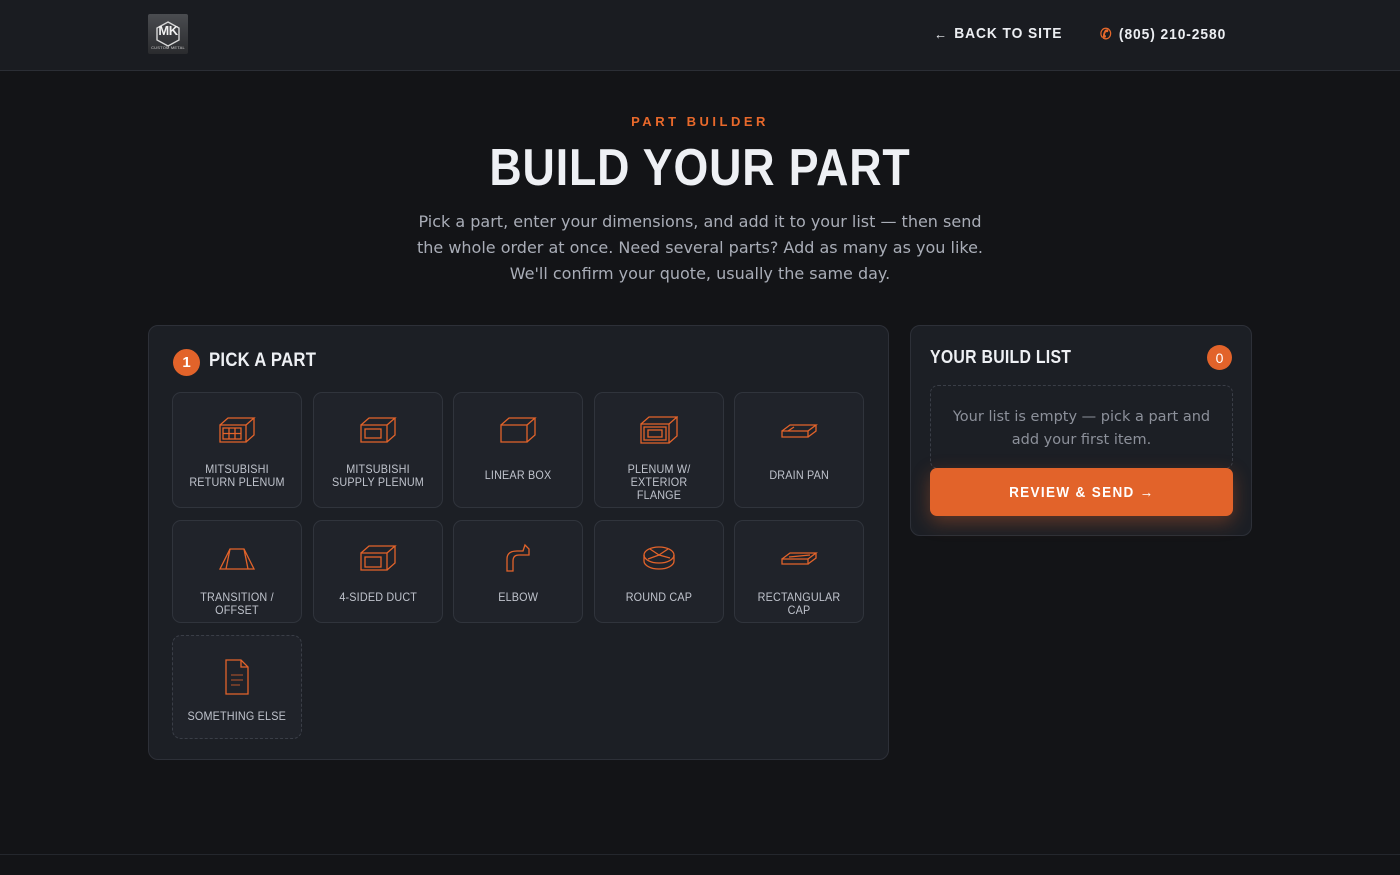 The width and height of the screenshot is (1400, 875). I want to click on part-label: MITSUBISHI SUPPLY PLENUM, so click(378, 475).